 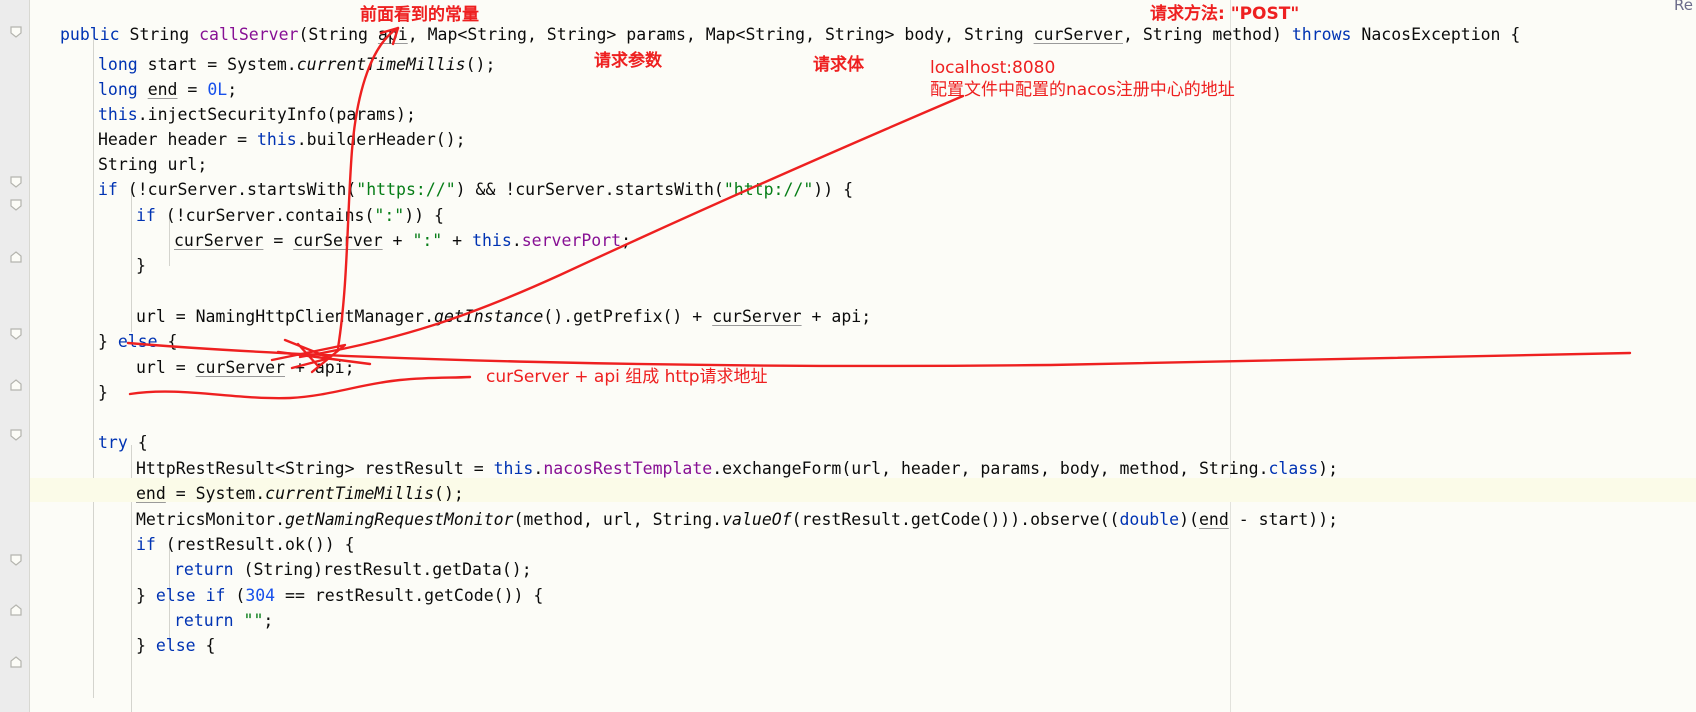 I want to click on code-token: (String)restResult.getData();, so click(x=382, y=569).